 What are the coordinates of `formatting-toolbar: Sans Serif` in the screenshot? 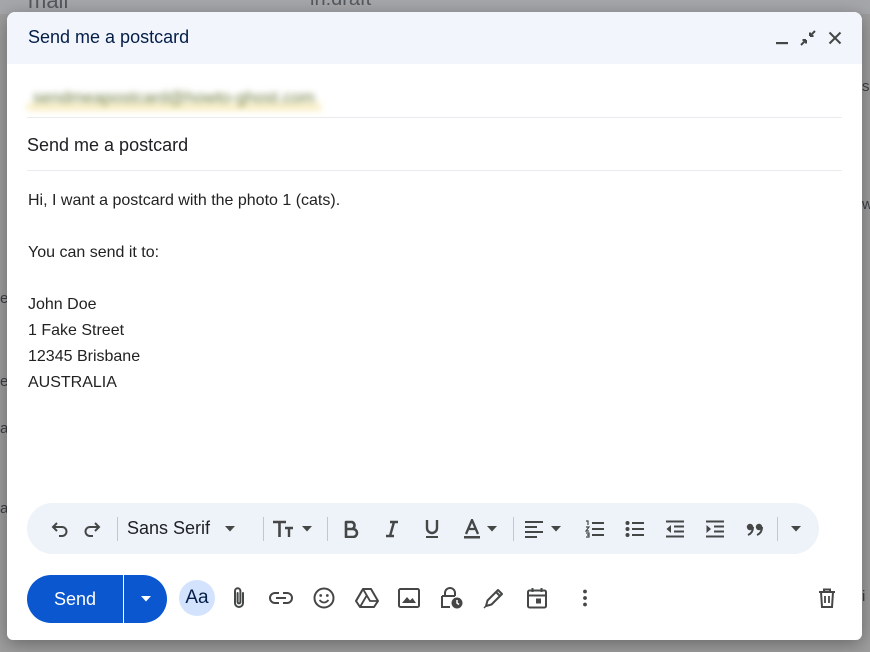 It's located at (423, 528).